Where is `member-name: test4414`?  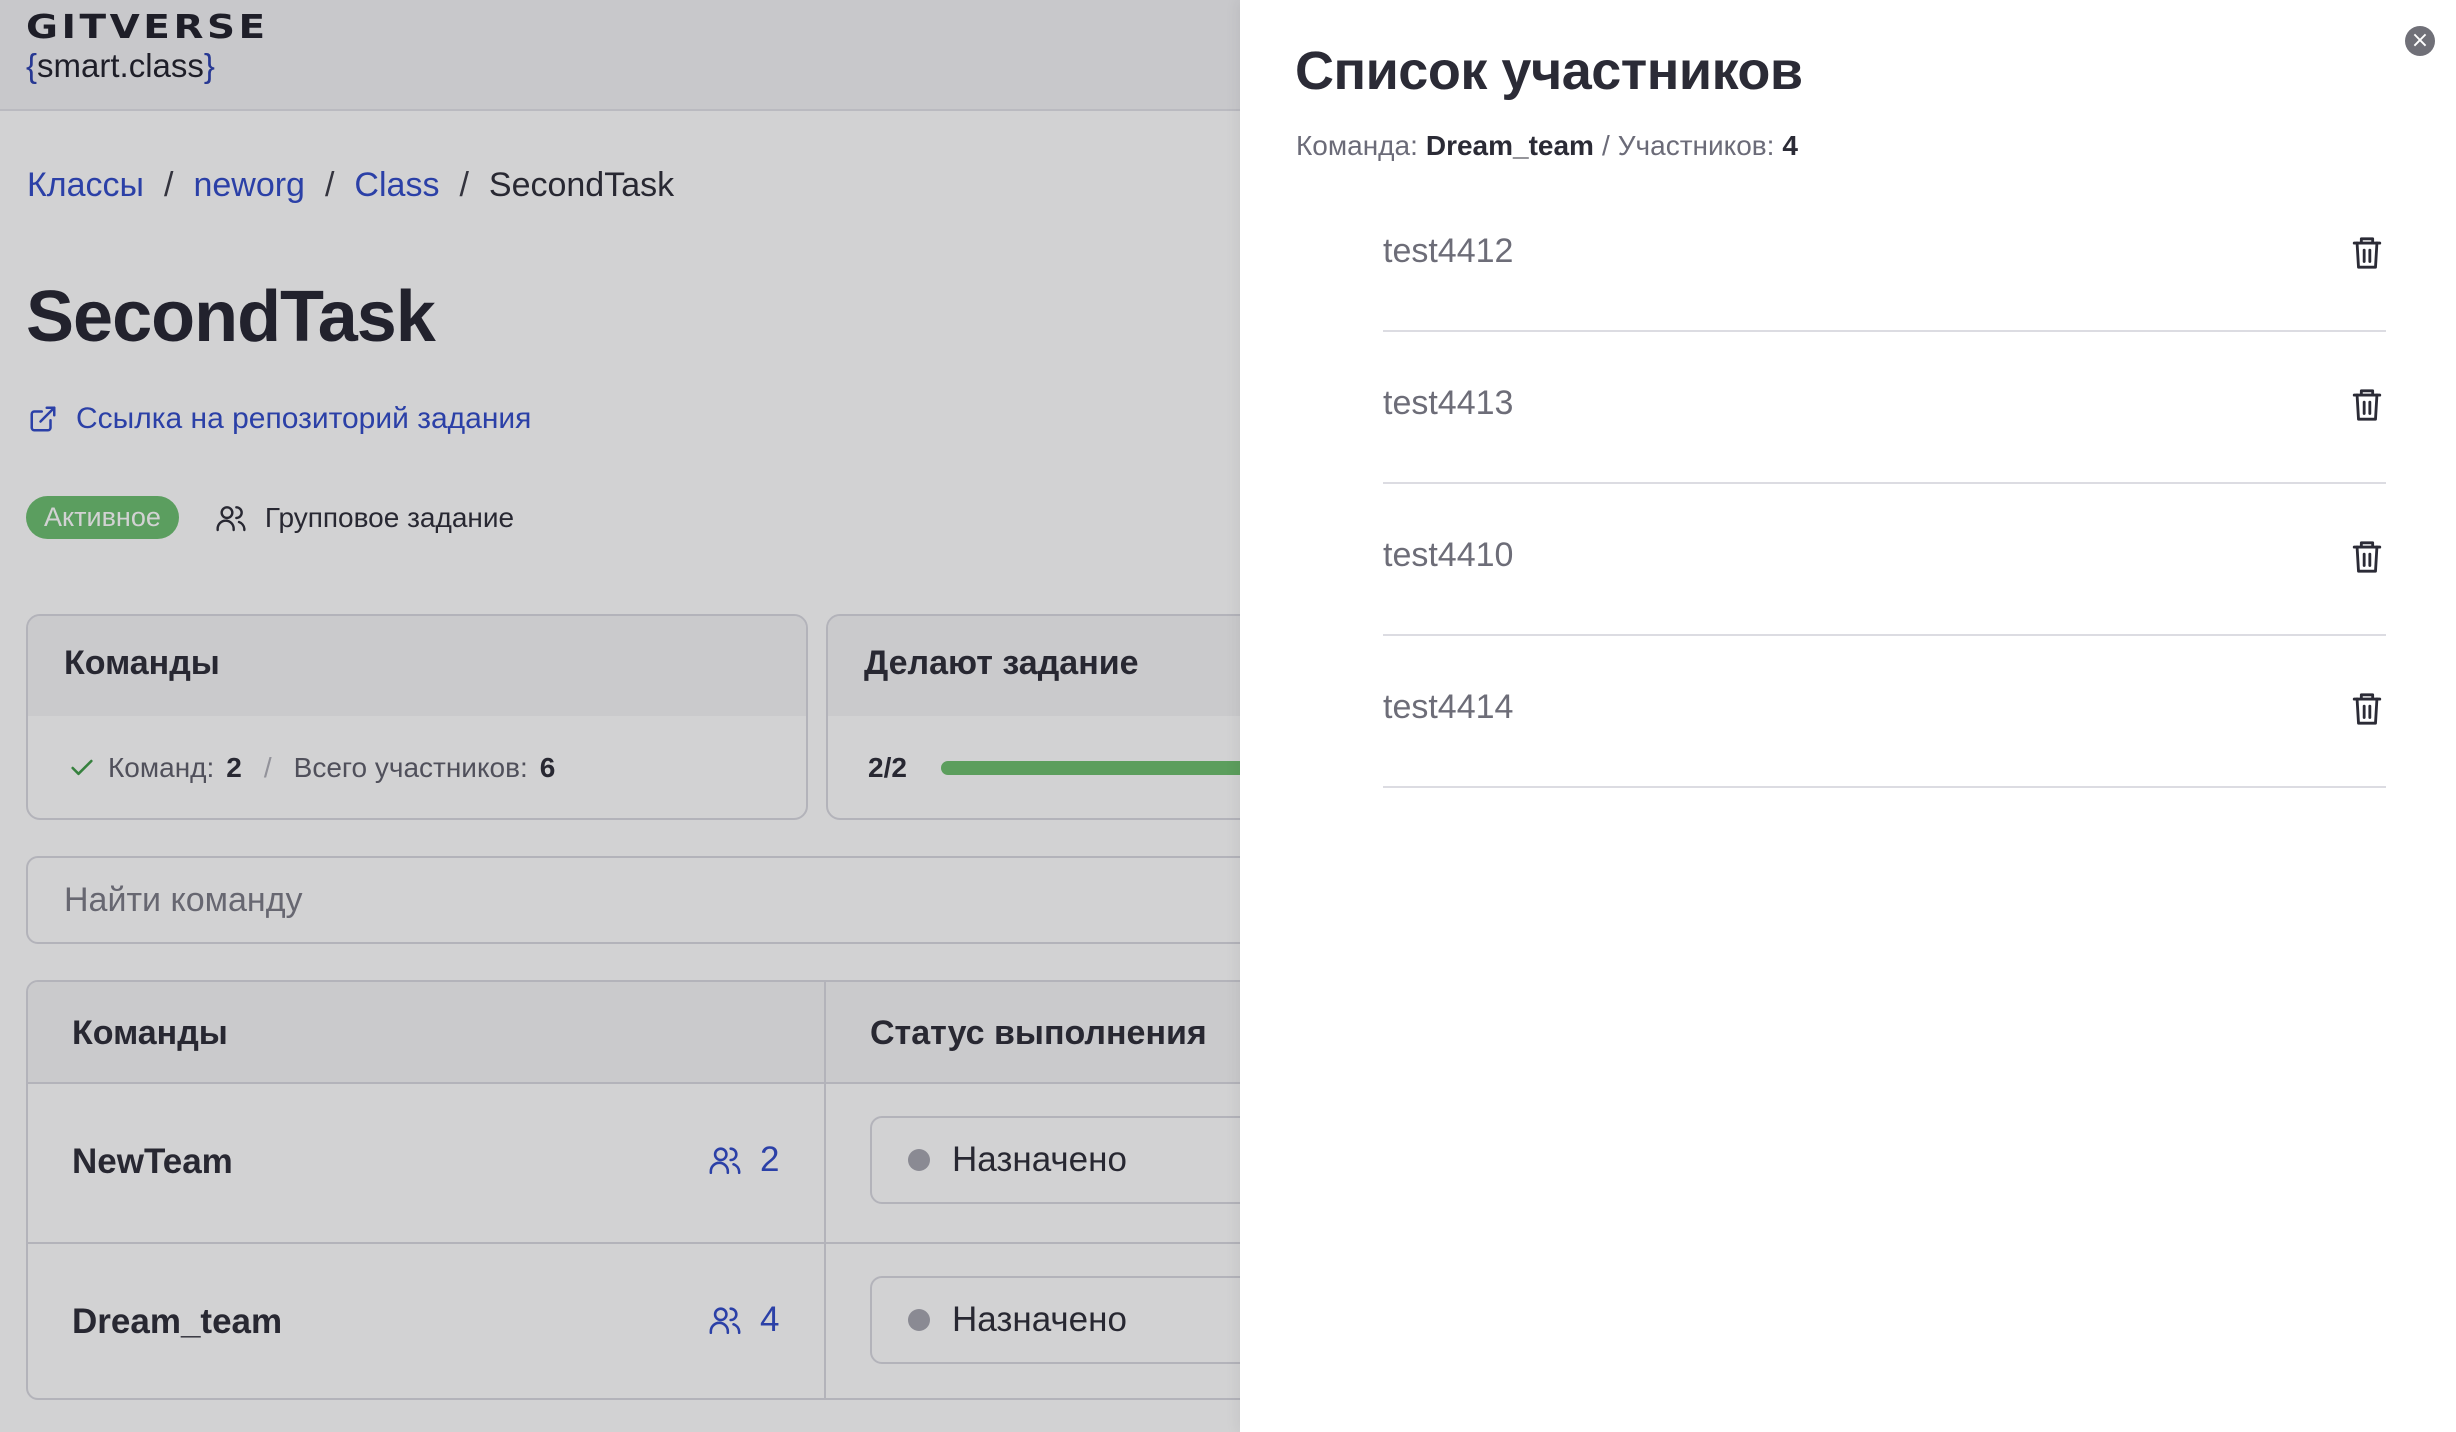
member-name: test4414 is located at coordinates (1448, 707).